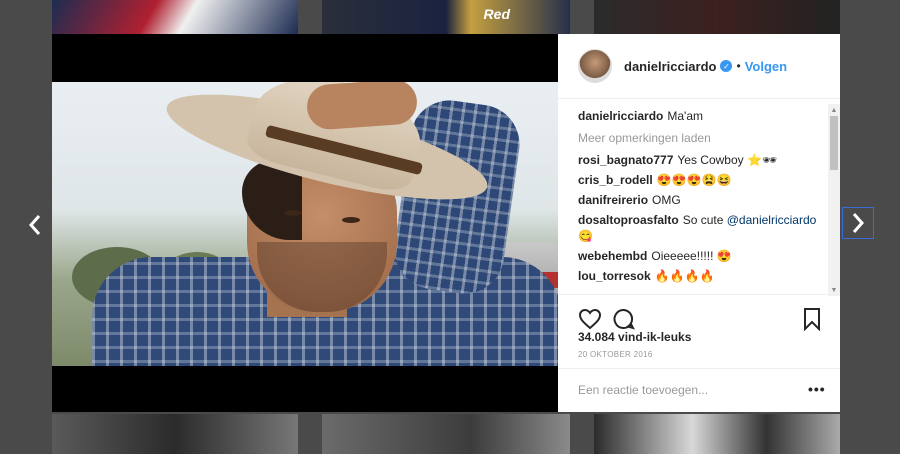  Describe the element at coordinates (772, 220) in the screenshot. I see `mention-link: @danielricciardo` at that location.